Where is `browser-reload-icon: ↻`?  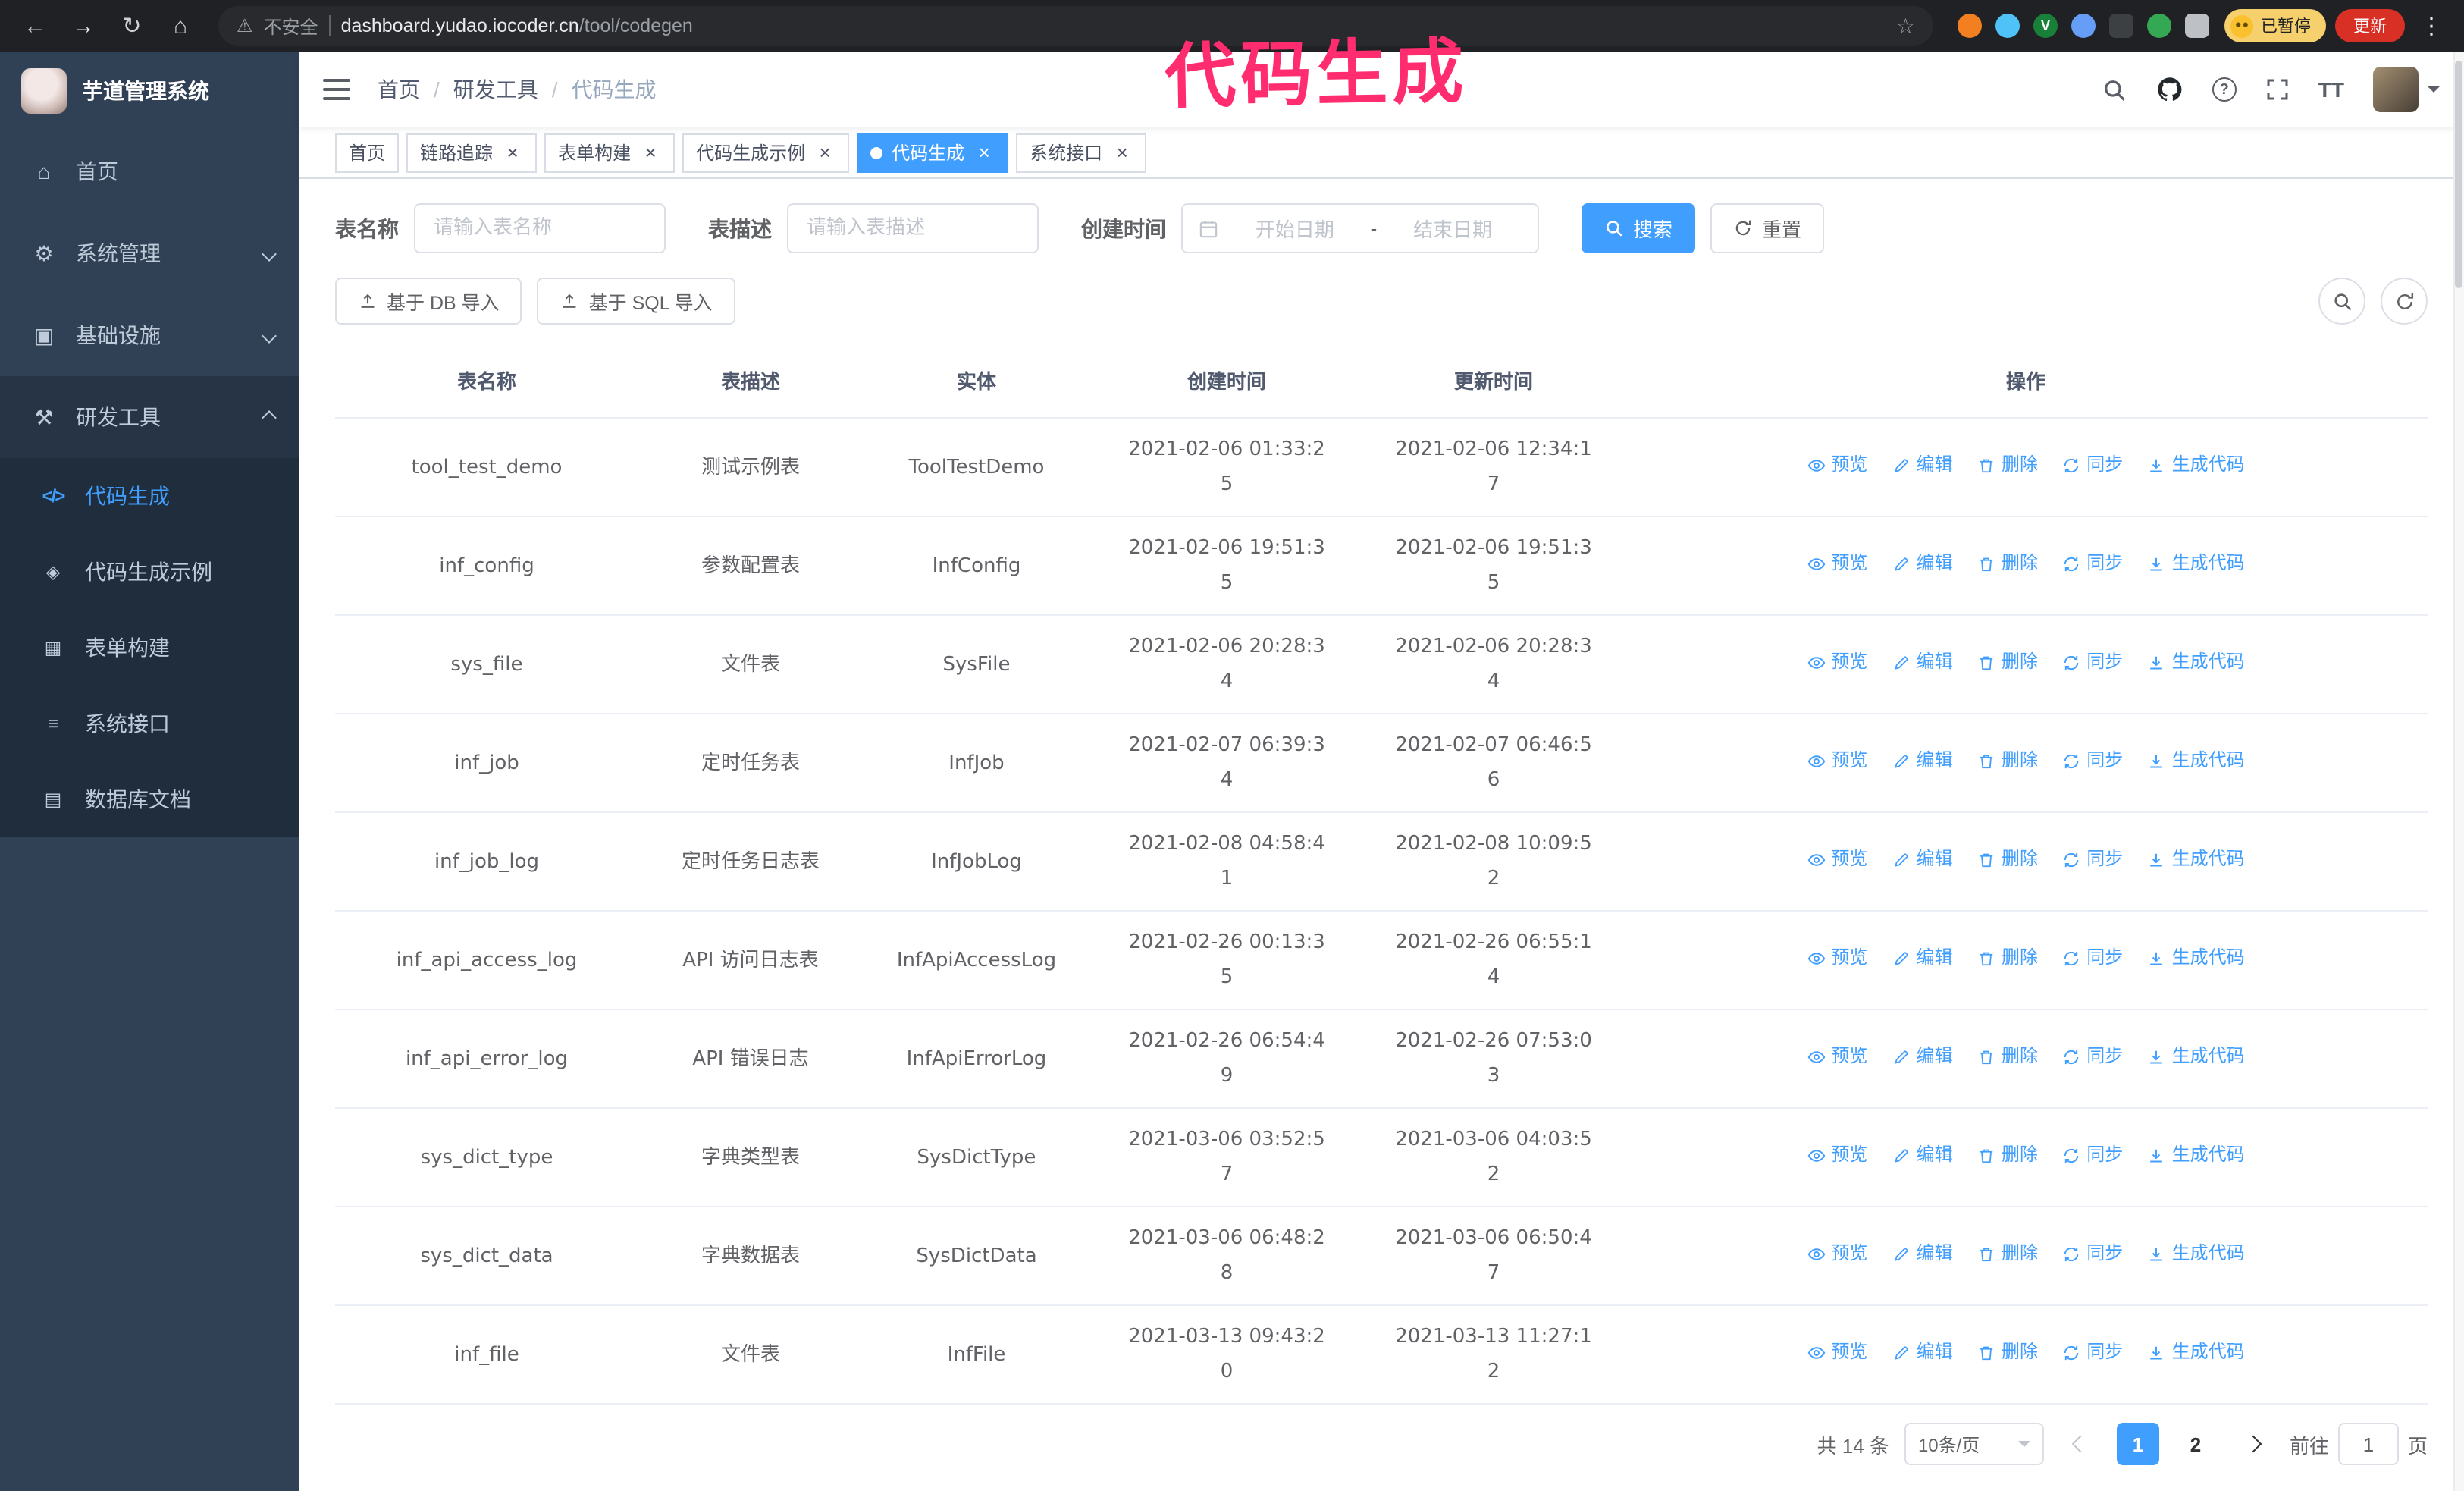 browser-reload-icon: ↻ is located at coordinates (132, 26).